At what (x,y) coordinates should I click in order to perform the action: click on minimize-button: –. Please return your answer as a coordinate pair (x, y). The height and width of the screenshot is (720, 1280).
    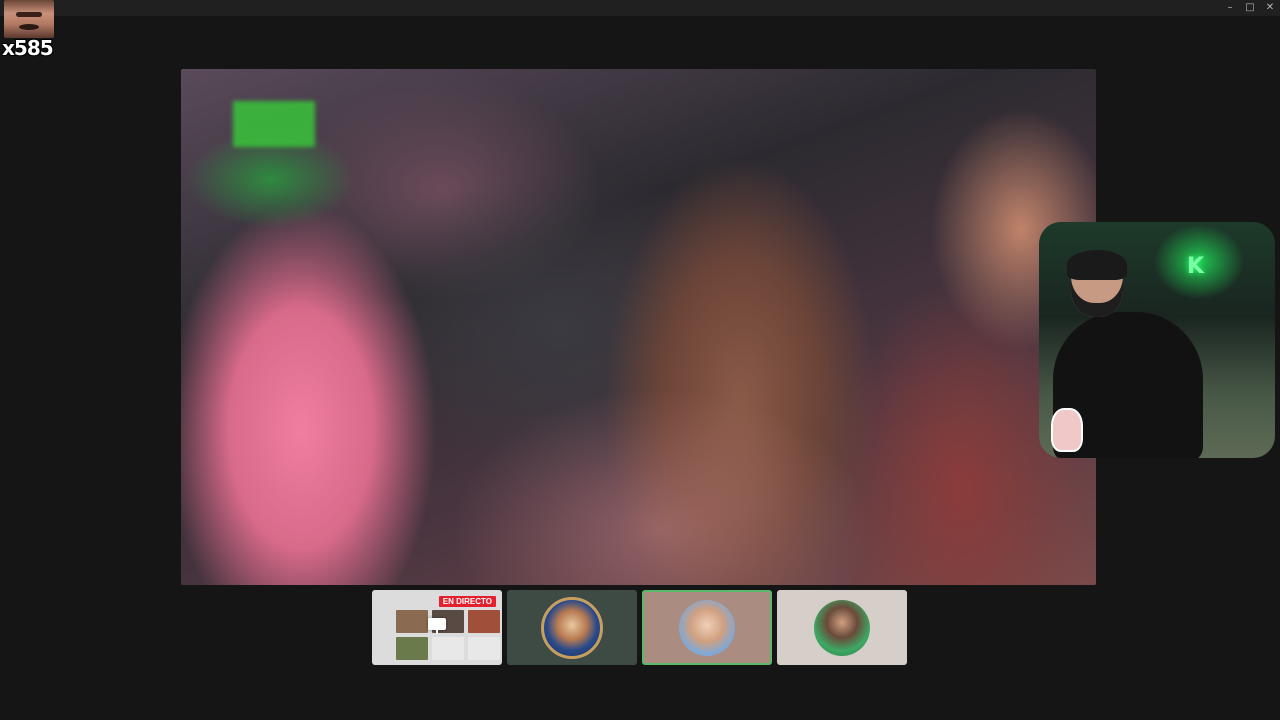
    Looking at the image, I should click on (1230, 8).